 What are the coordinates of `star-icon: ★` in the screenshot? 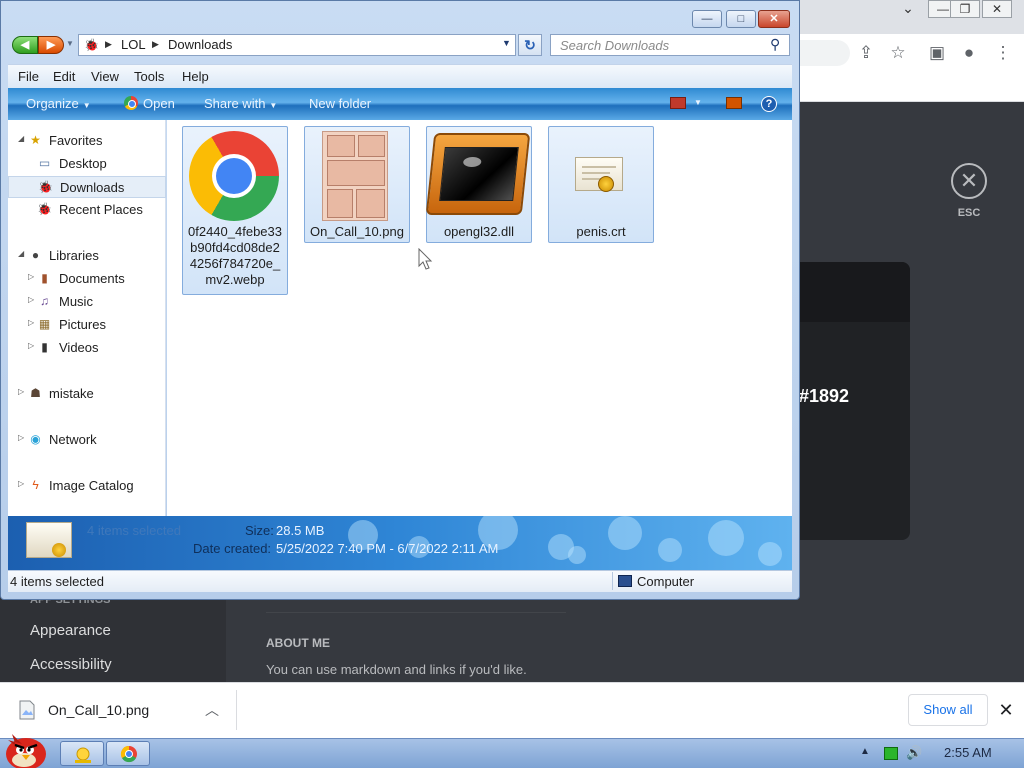 It's located at (35, 140).